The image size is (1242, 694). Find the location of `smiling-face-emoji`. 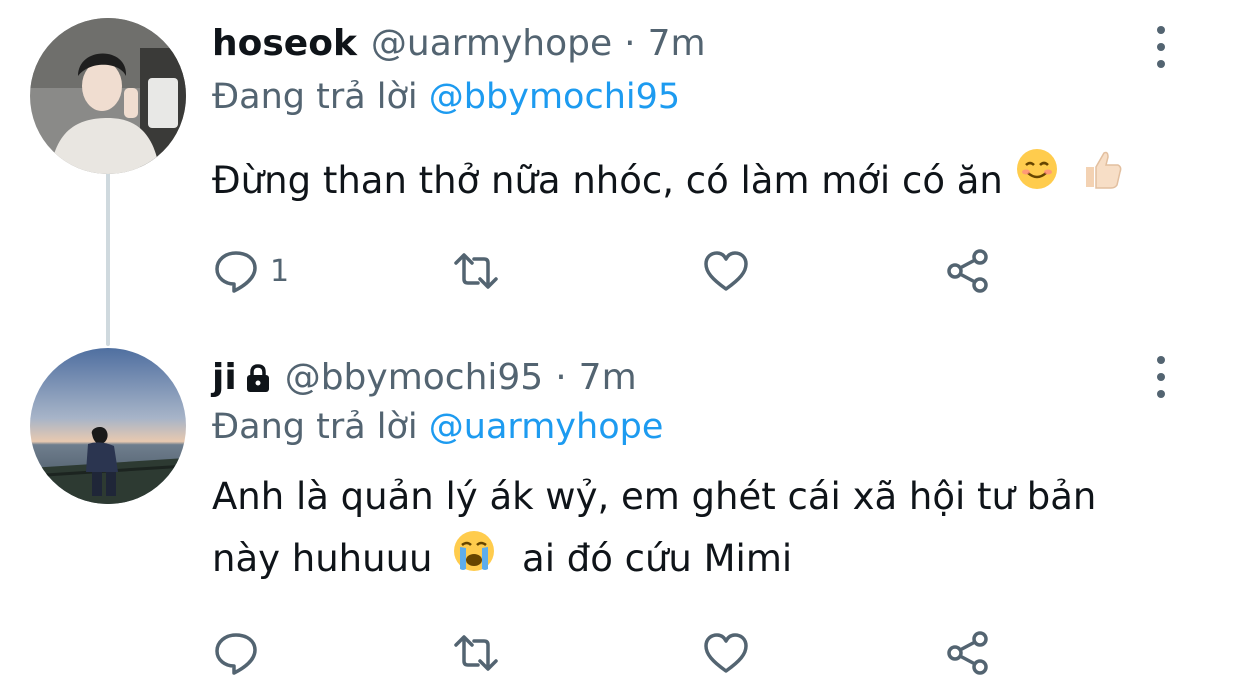

smiling-face-emoji is located at coordinates (1037, 178).